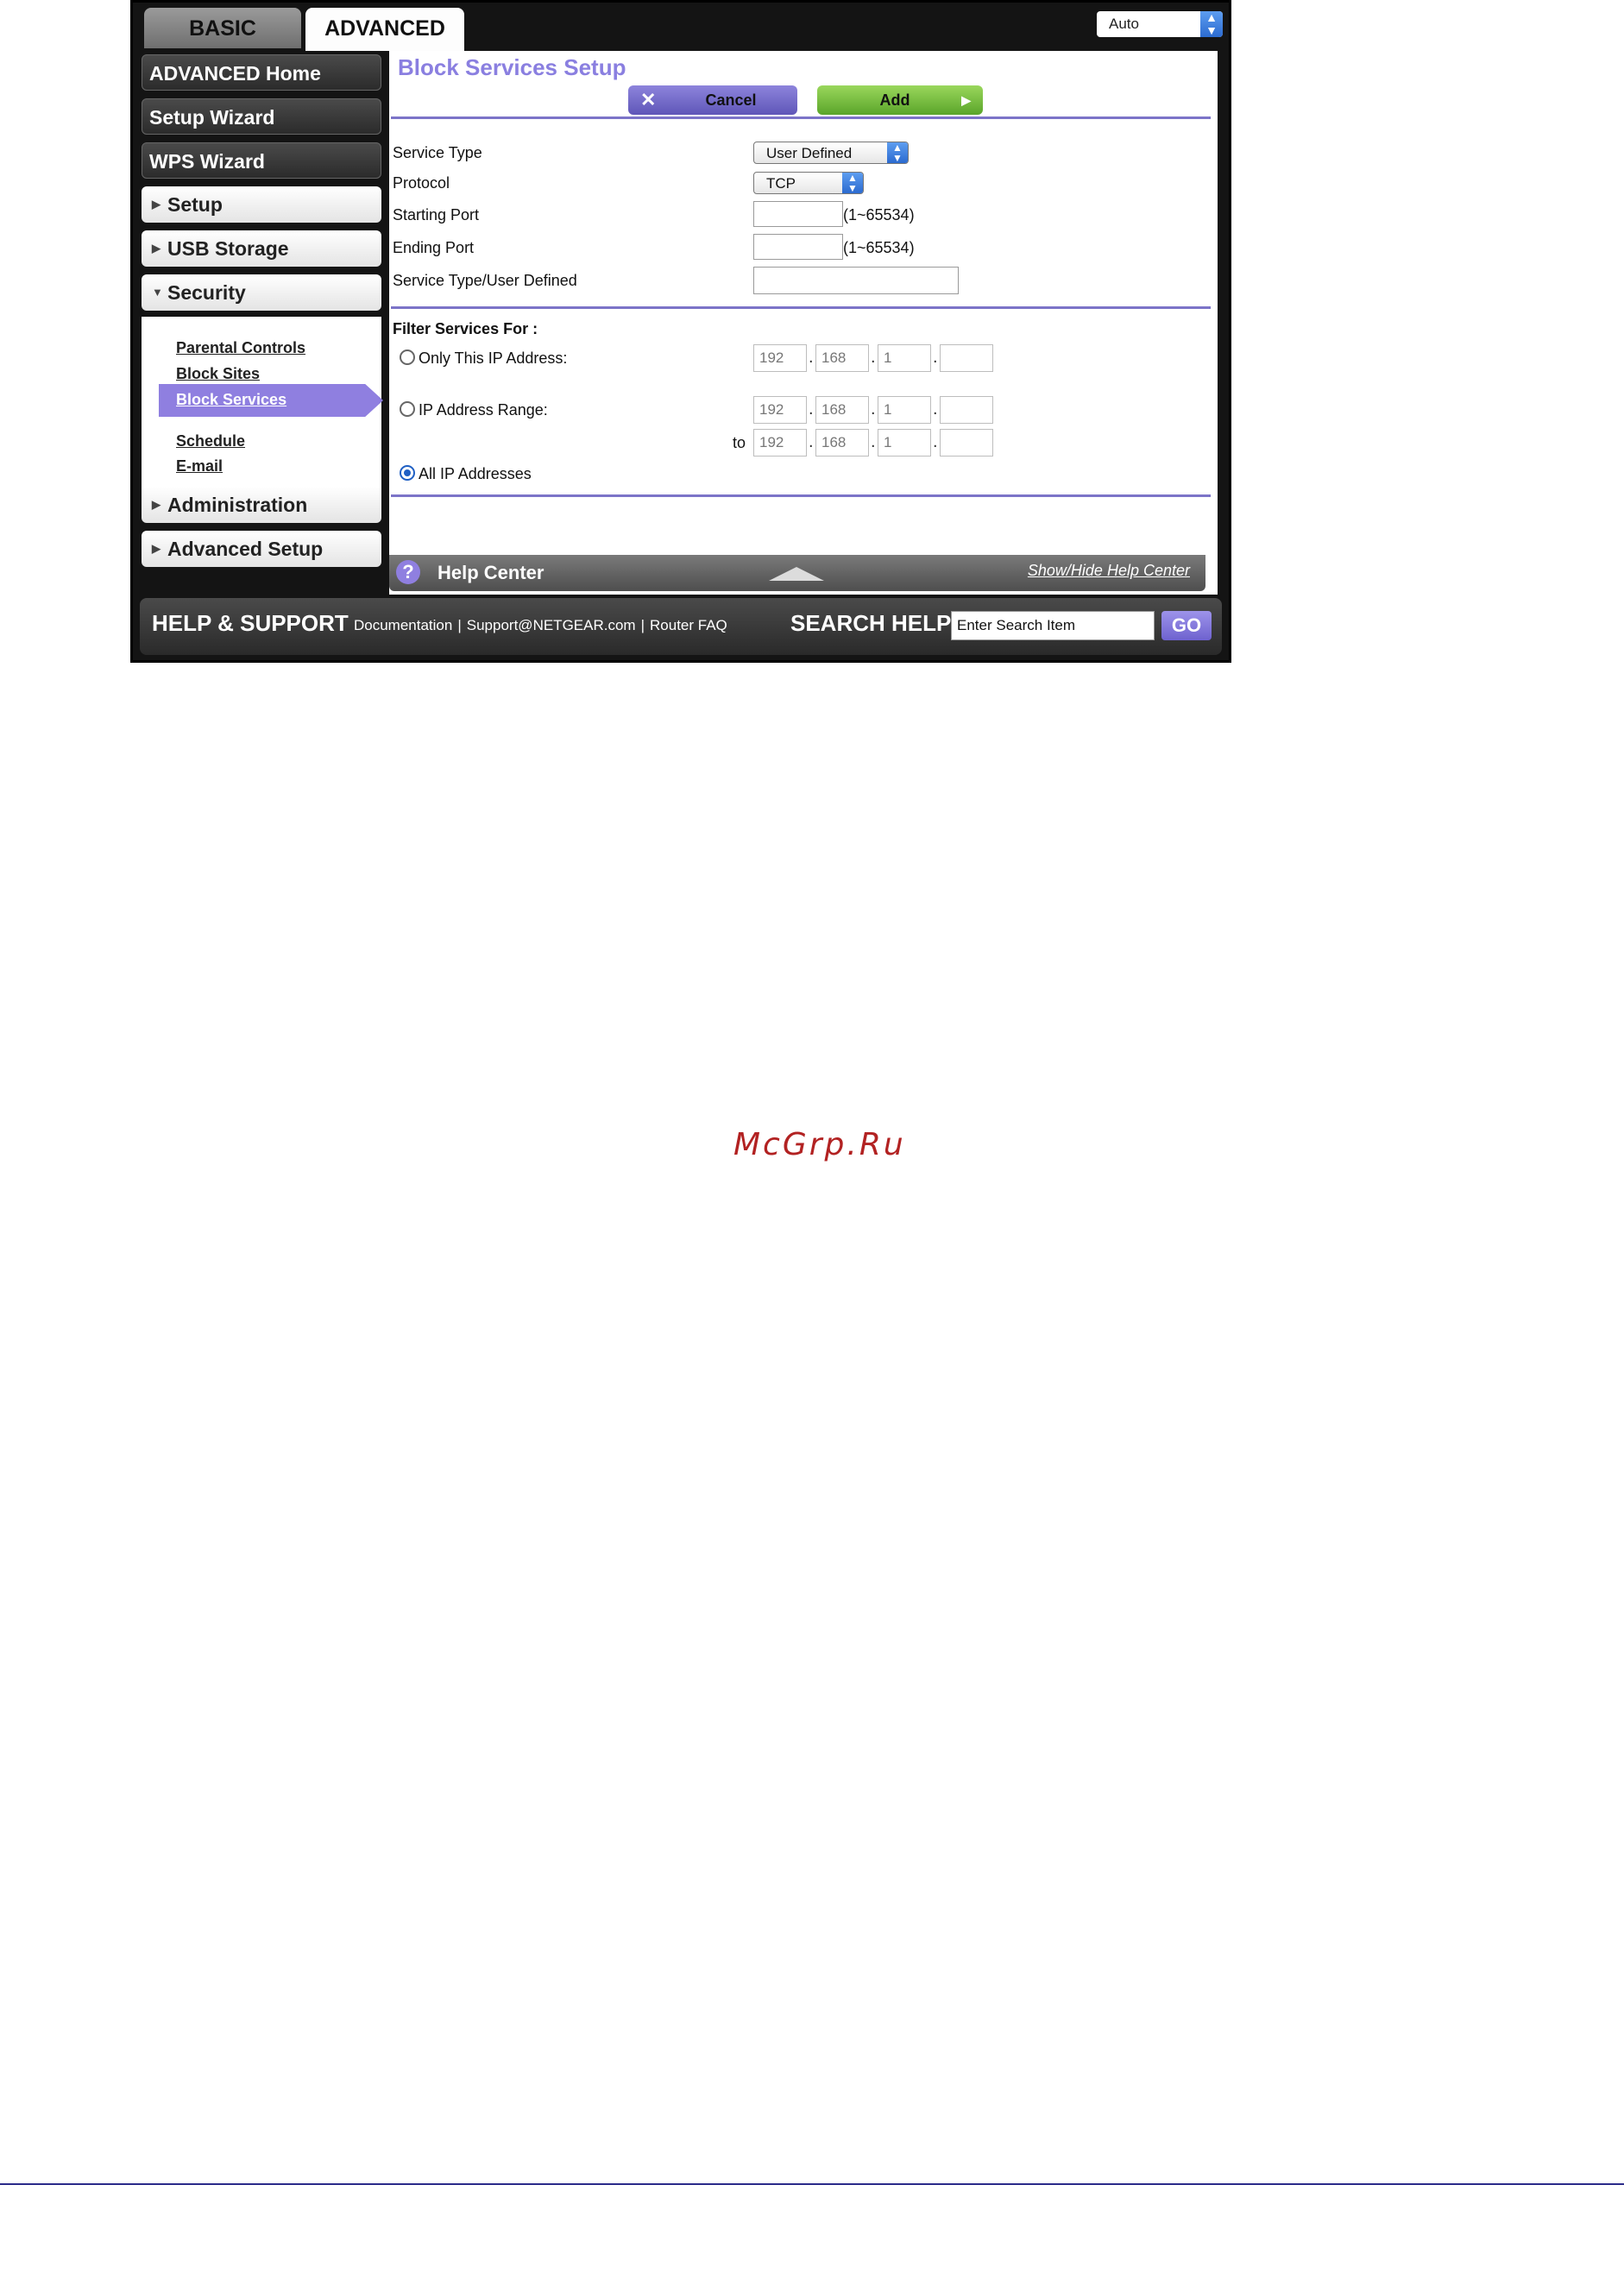 Image resolution: width=1624 pixels, height=2292 pixels. I want to click on range-to-label: to, so click(739, 442).